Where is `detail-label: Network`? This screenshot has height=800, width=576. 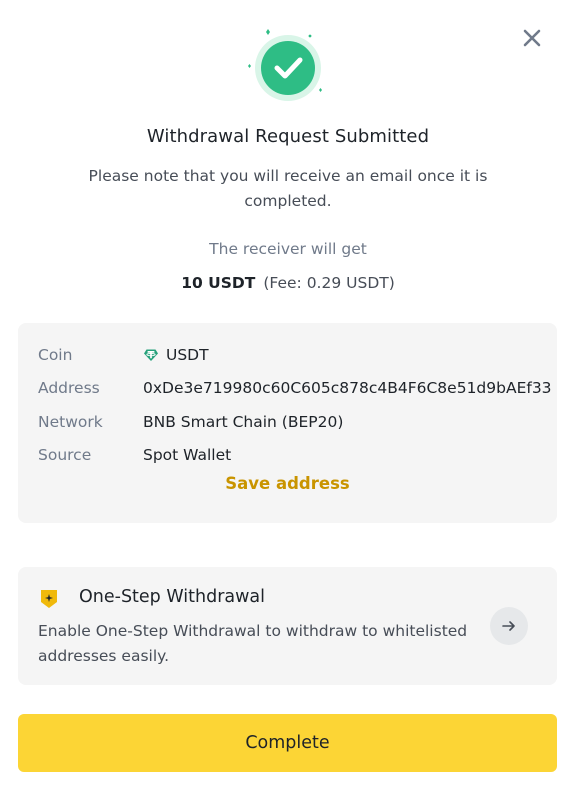
detail-label: Network is located at coordinates (70, 422).